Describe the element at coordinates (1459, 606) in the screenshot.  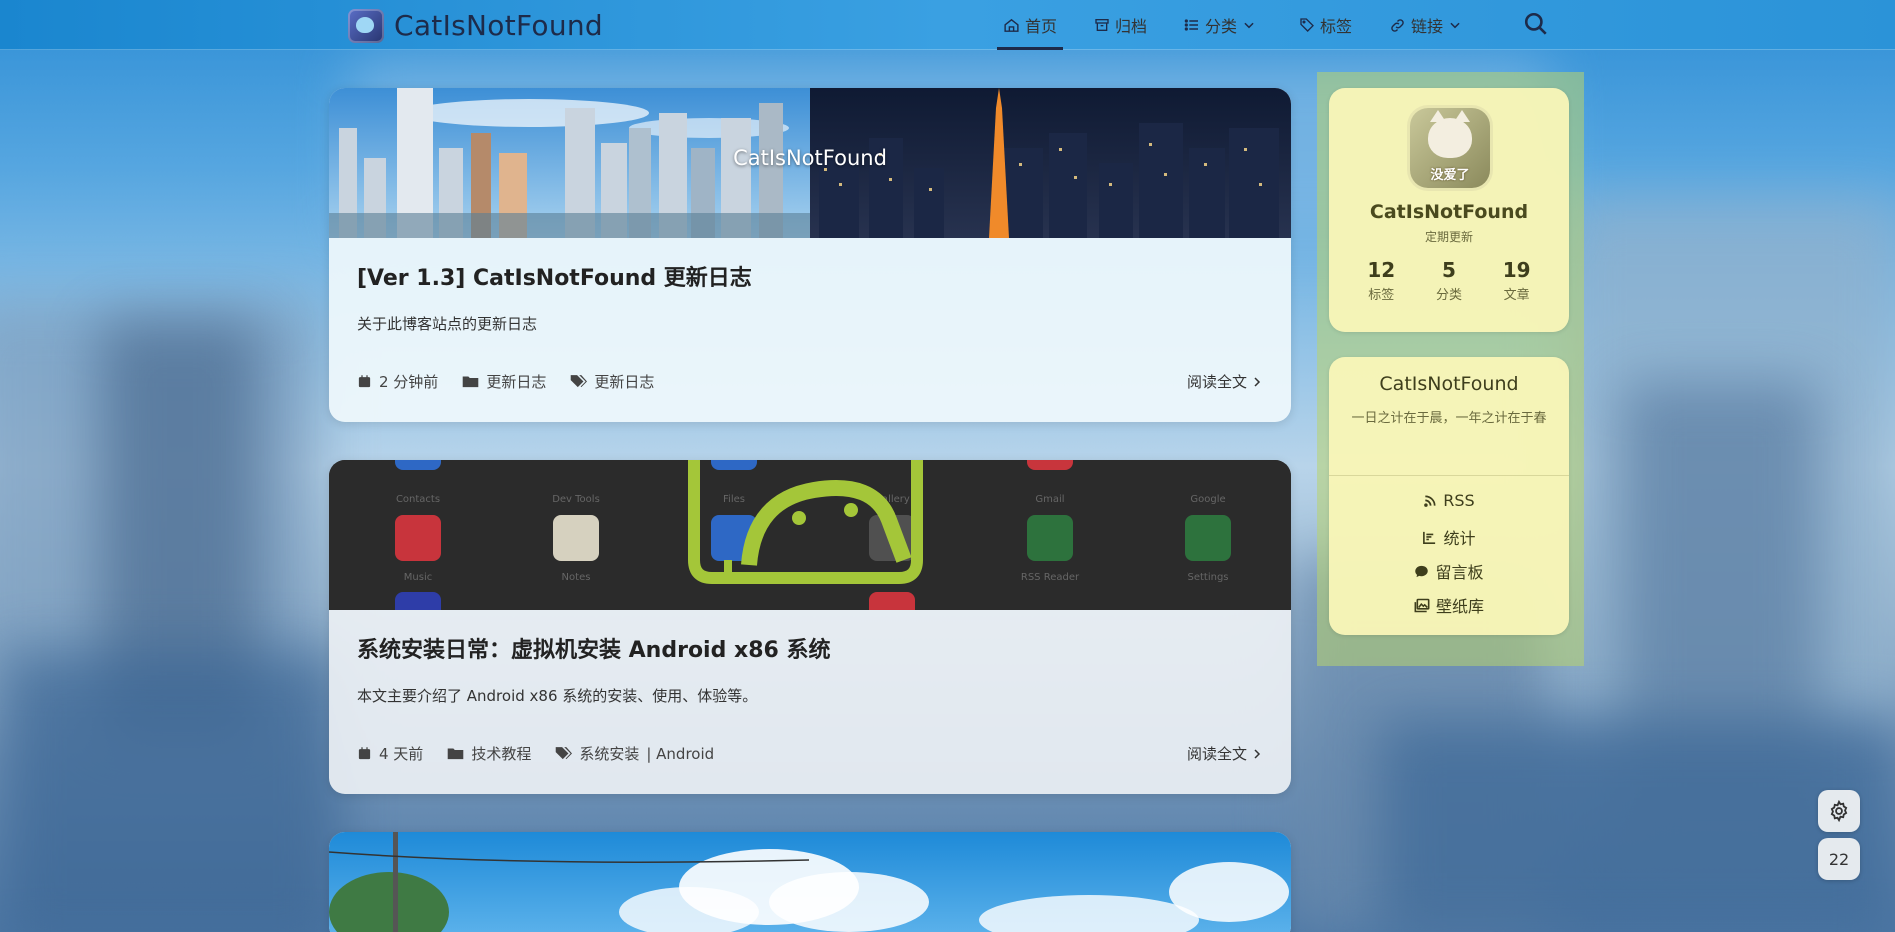
I see `link-label: 壁纸库` at that location.